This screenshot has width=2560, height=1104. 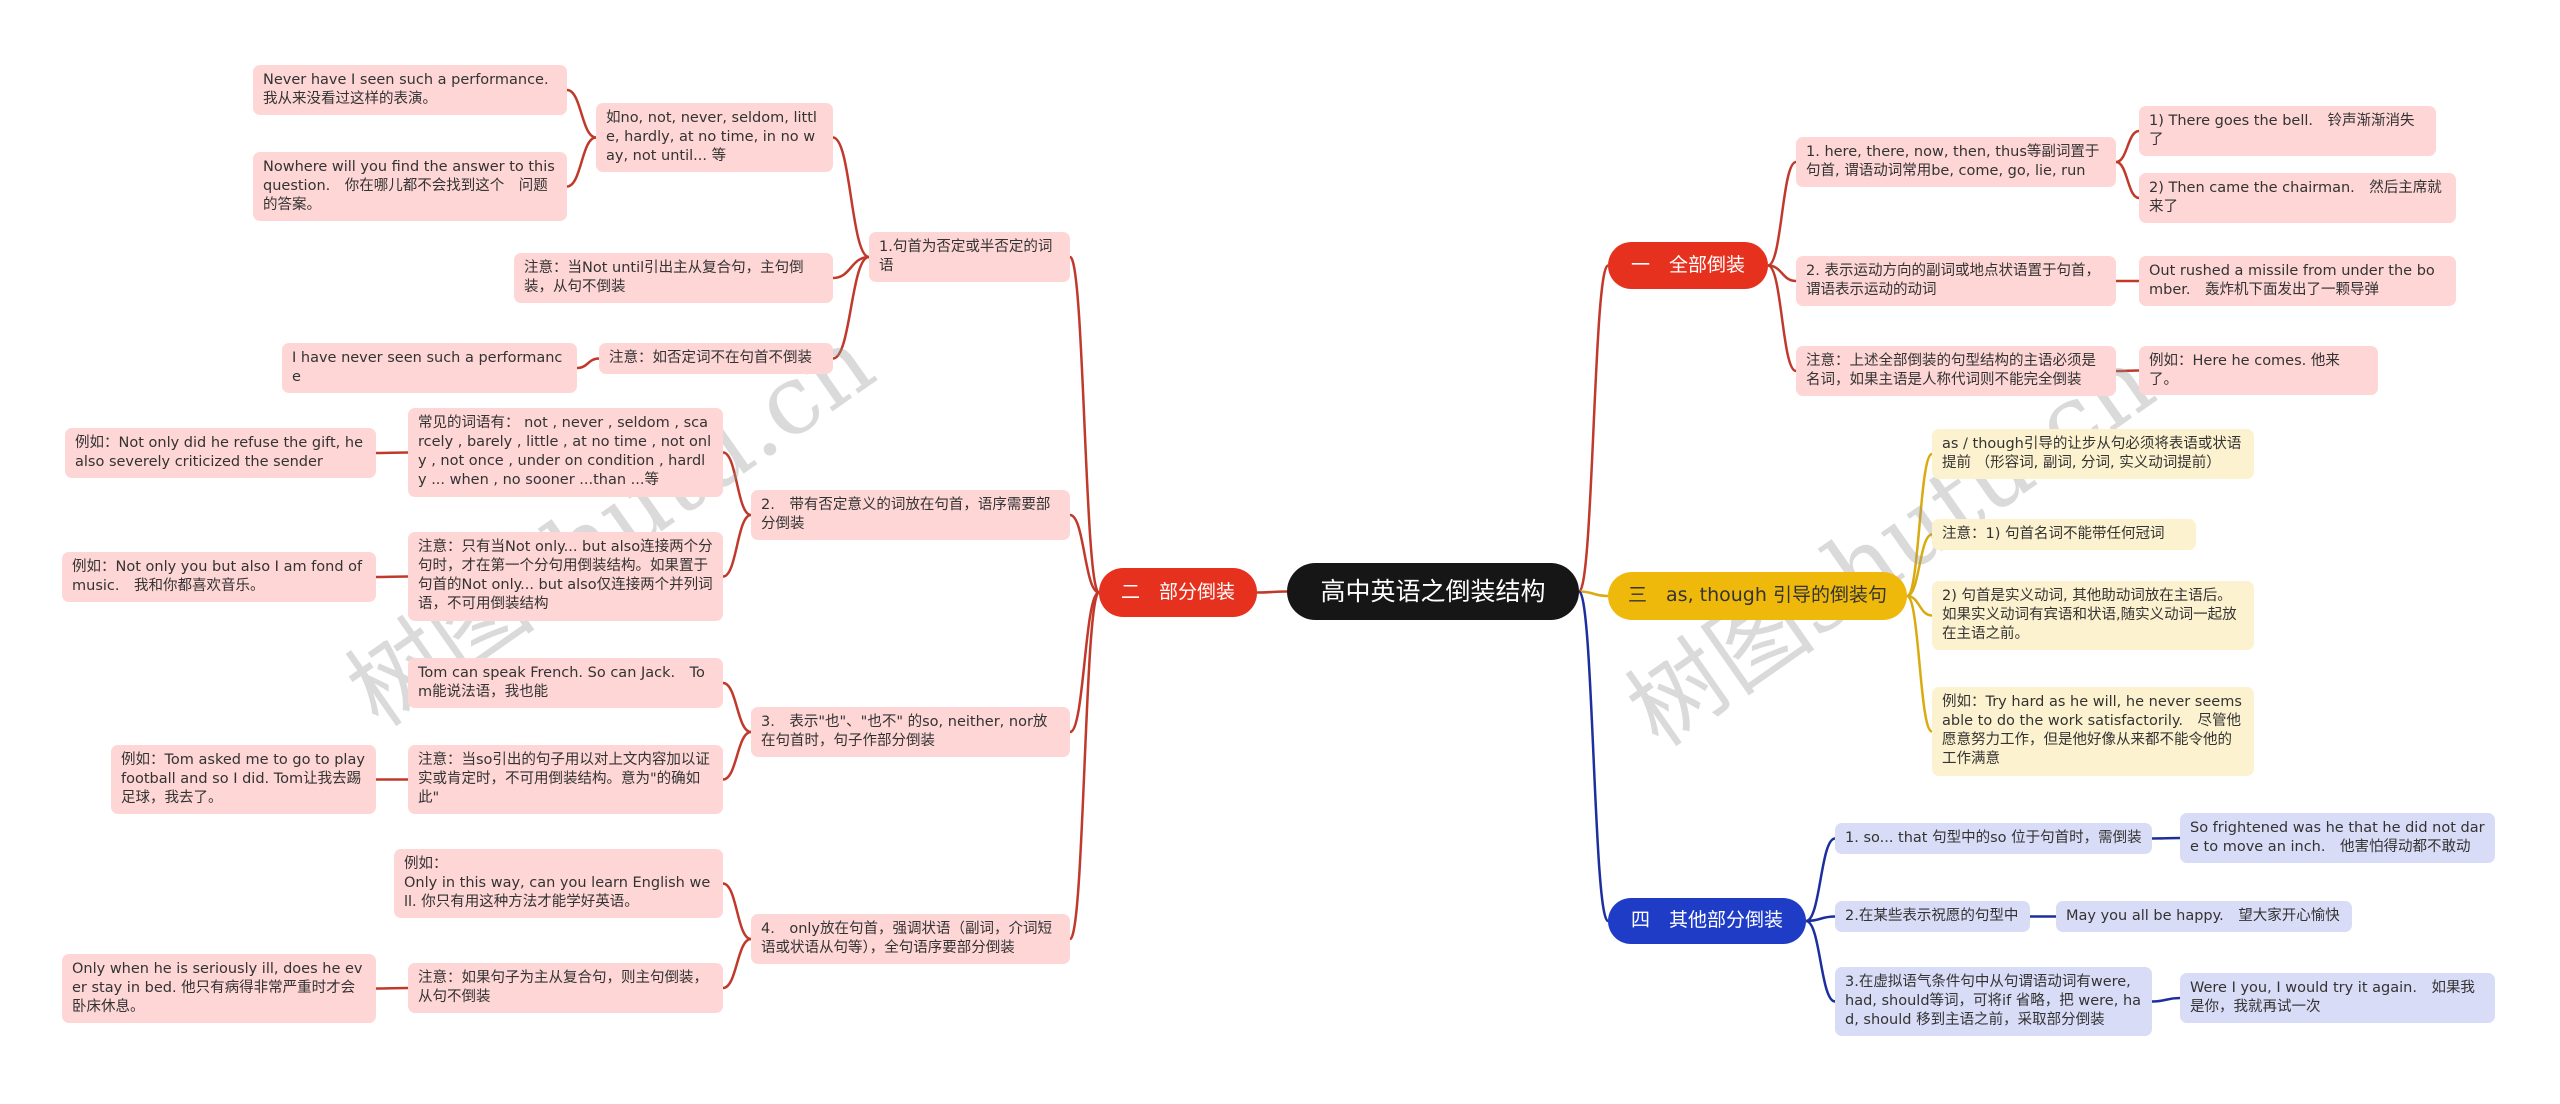 I want to click on branch-full-inversion: 一 全部倒装, so click(x=1688, y=265).